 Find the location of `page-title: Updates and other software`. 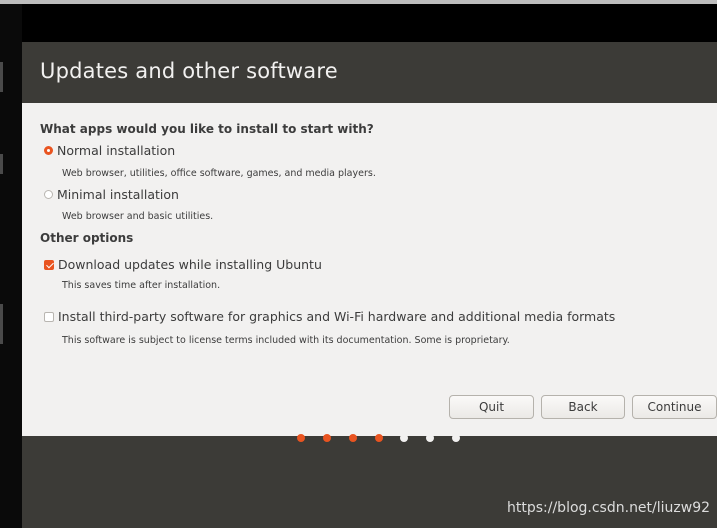

page-title: Updates and other software is located at coordinates (189, 71).